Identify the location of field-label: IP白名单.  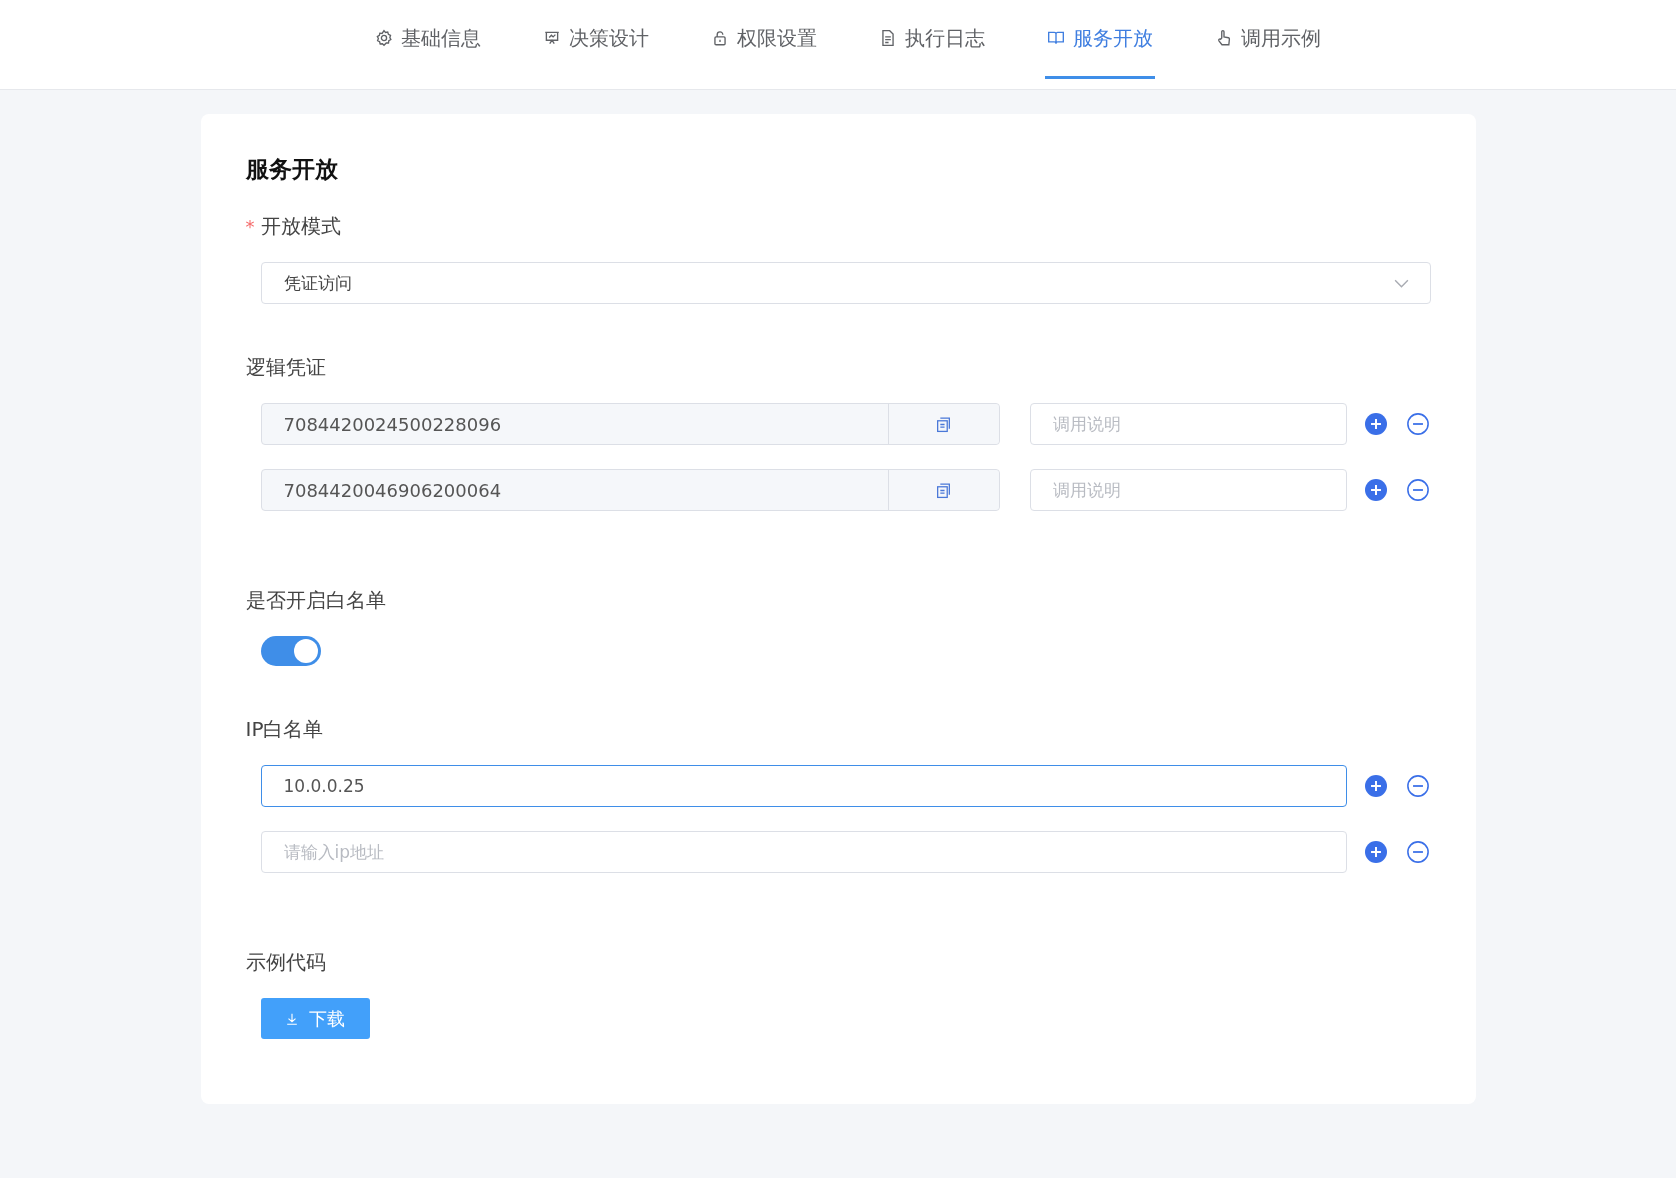
(284, 729).